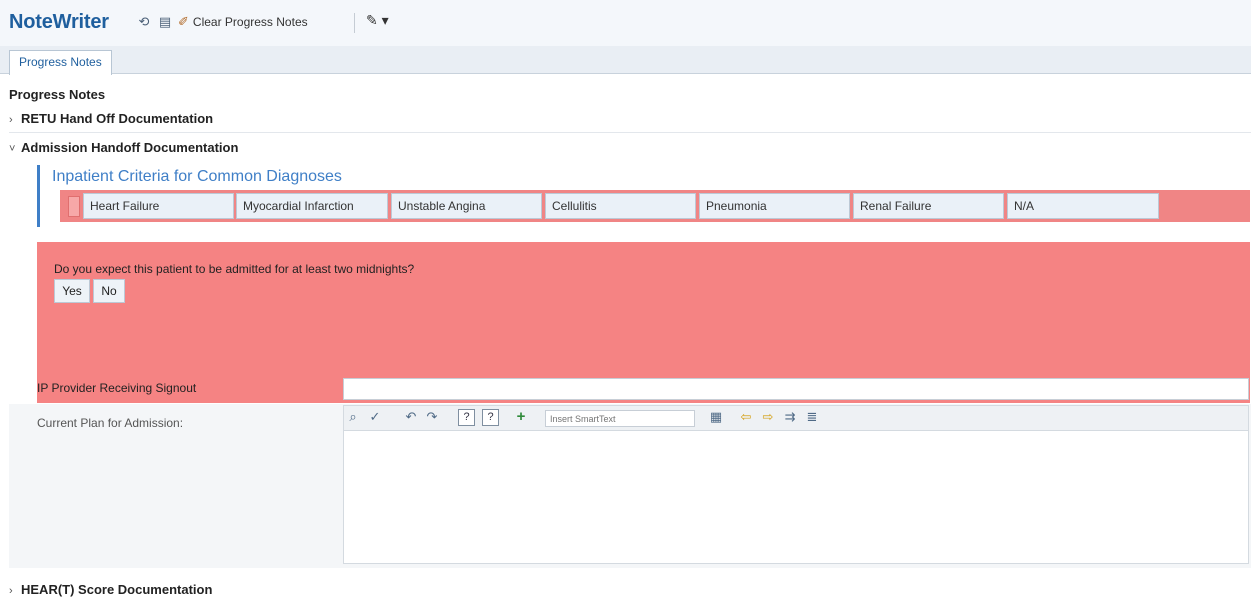  What do you see at coordinates (620, 418) in the screenshot?
I see `smarttext-input` at bounding box center [620, 418].